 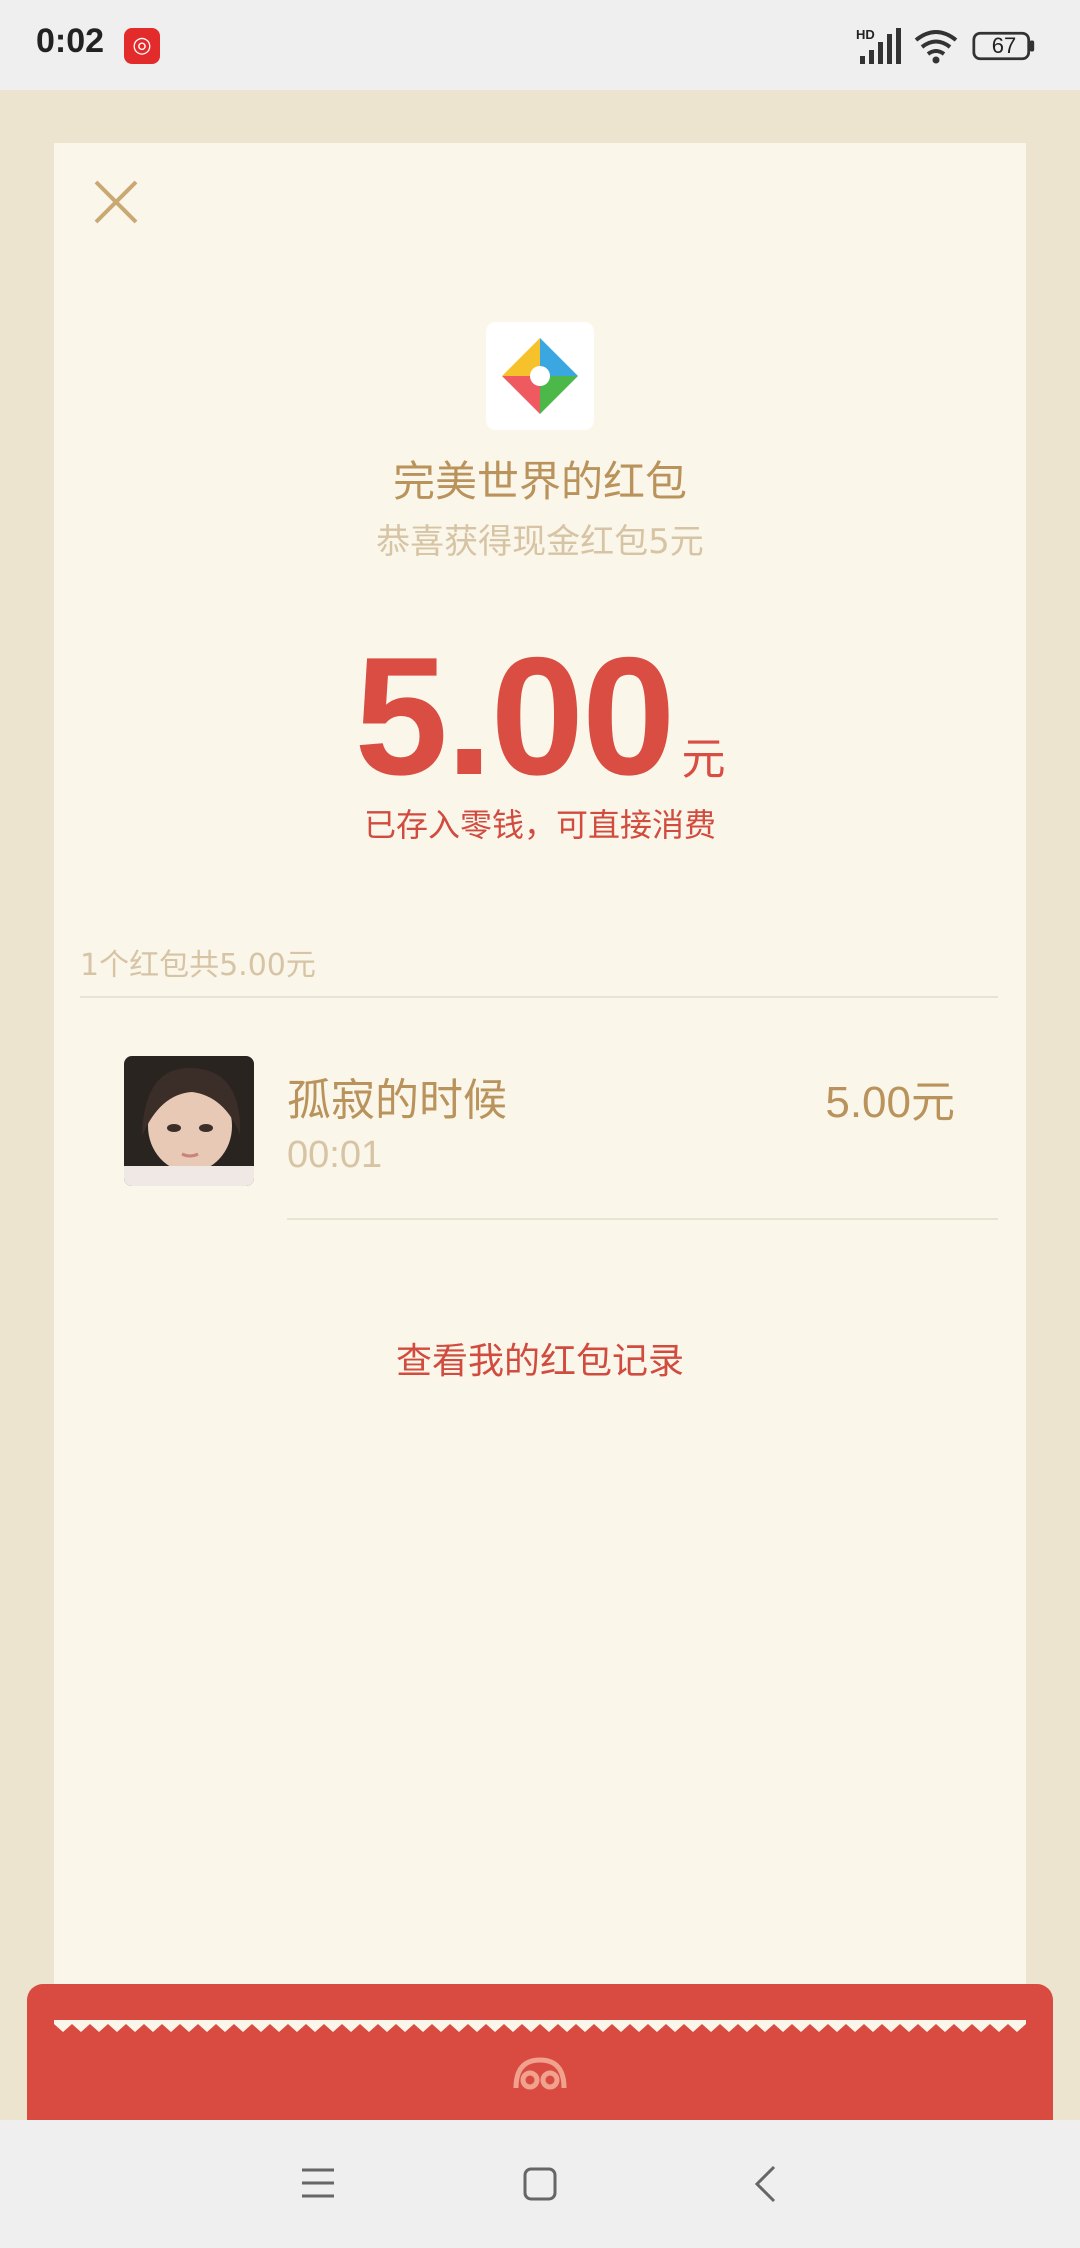 I want to click on battery-level: 67, so click(x=1004, y=45).